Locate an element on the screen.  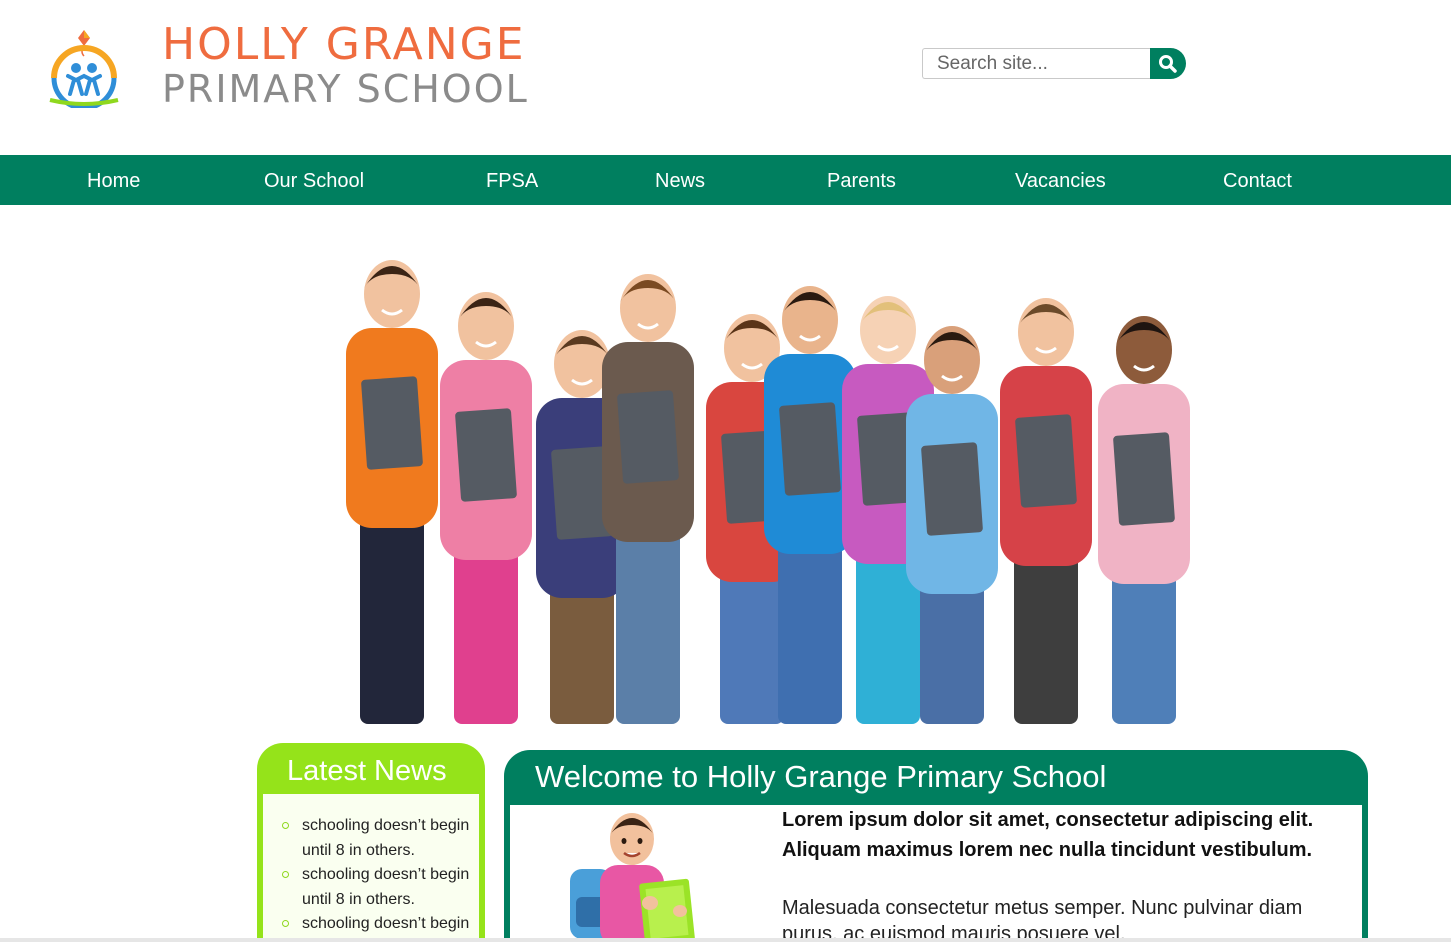
school-logo-icon is located at coordinates (84, 68).